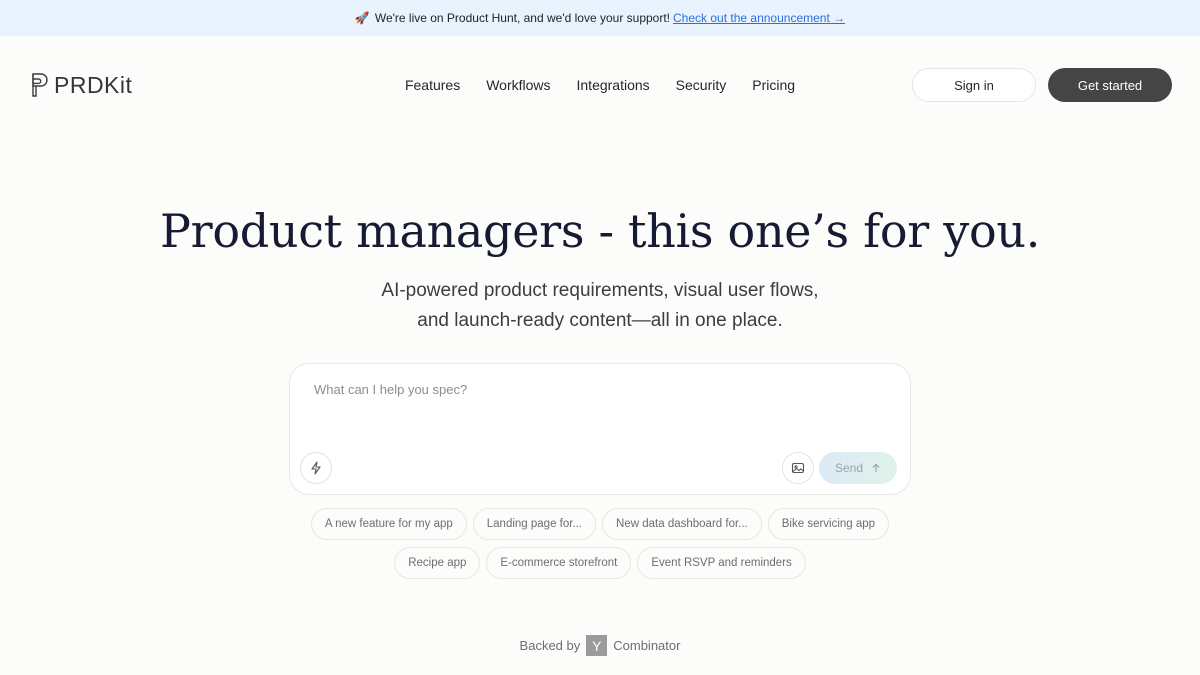 The image size is (1200, 675). What do you see at coordinates (759, 18) in the screenshot?
I see `announcement-link: Check out the announcement →` at bounding box center [759, 18].